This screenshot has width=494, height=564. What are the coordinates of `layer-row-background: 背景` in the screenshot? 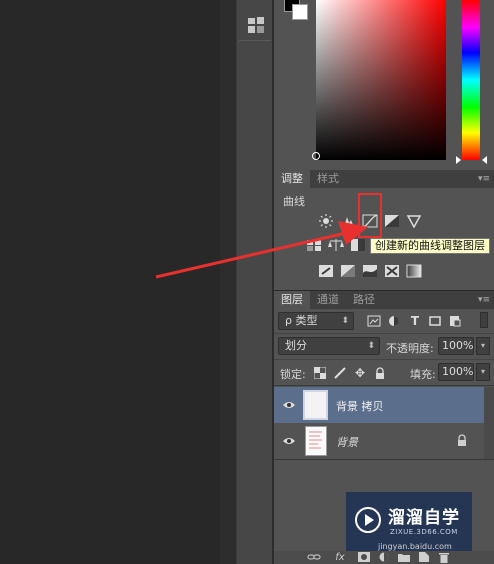 It's located at (379, 441).